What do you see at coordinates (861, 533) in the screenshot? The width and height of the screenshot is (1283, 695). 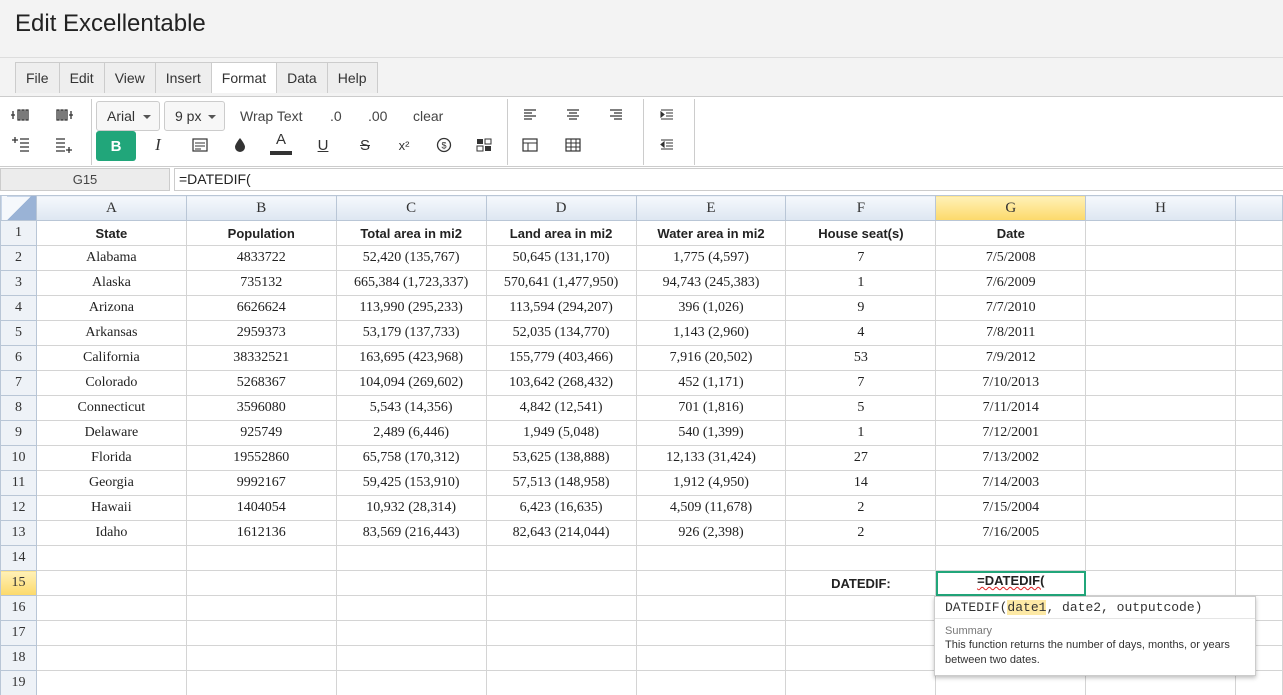 I see `cell: 2` at bounding box center [861, 533].